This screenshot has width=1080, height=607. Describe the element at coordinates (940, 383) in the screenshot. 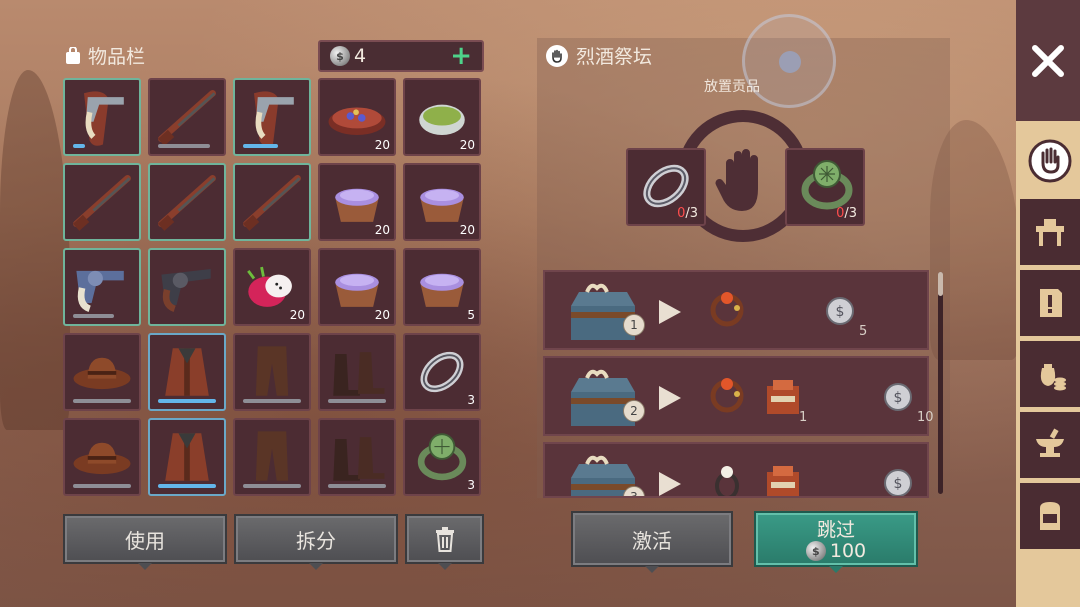

I see `reward-scrollbar` at that location.